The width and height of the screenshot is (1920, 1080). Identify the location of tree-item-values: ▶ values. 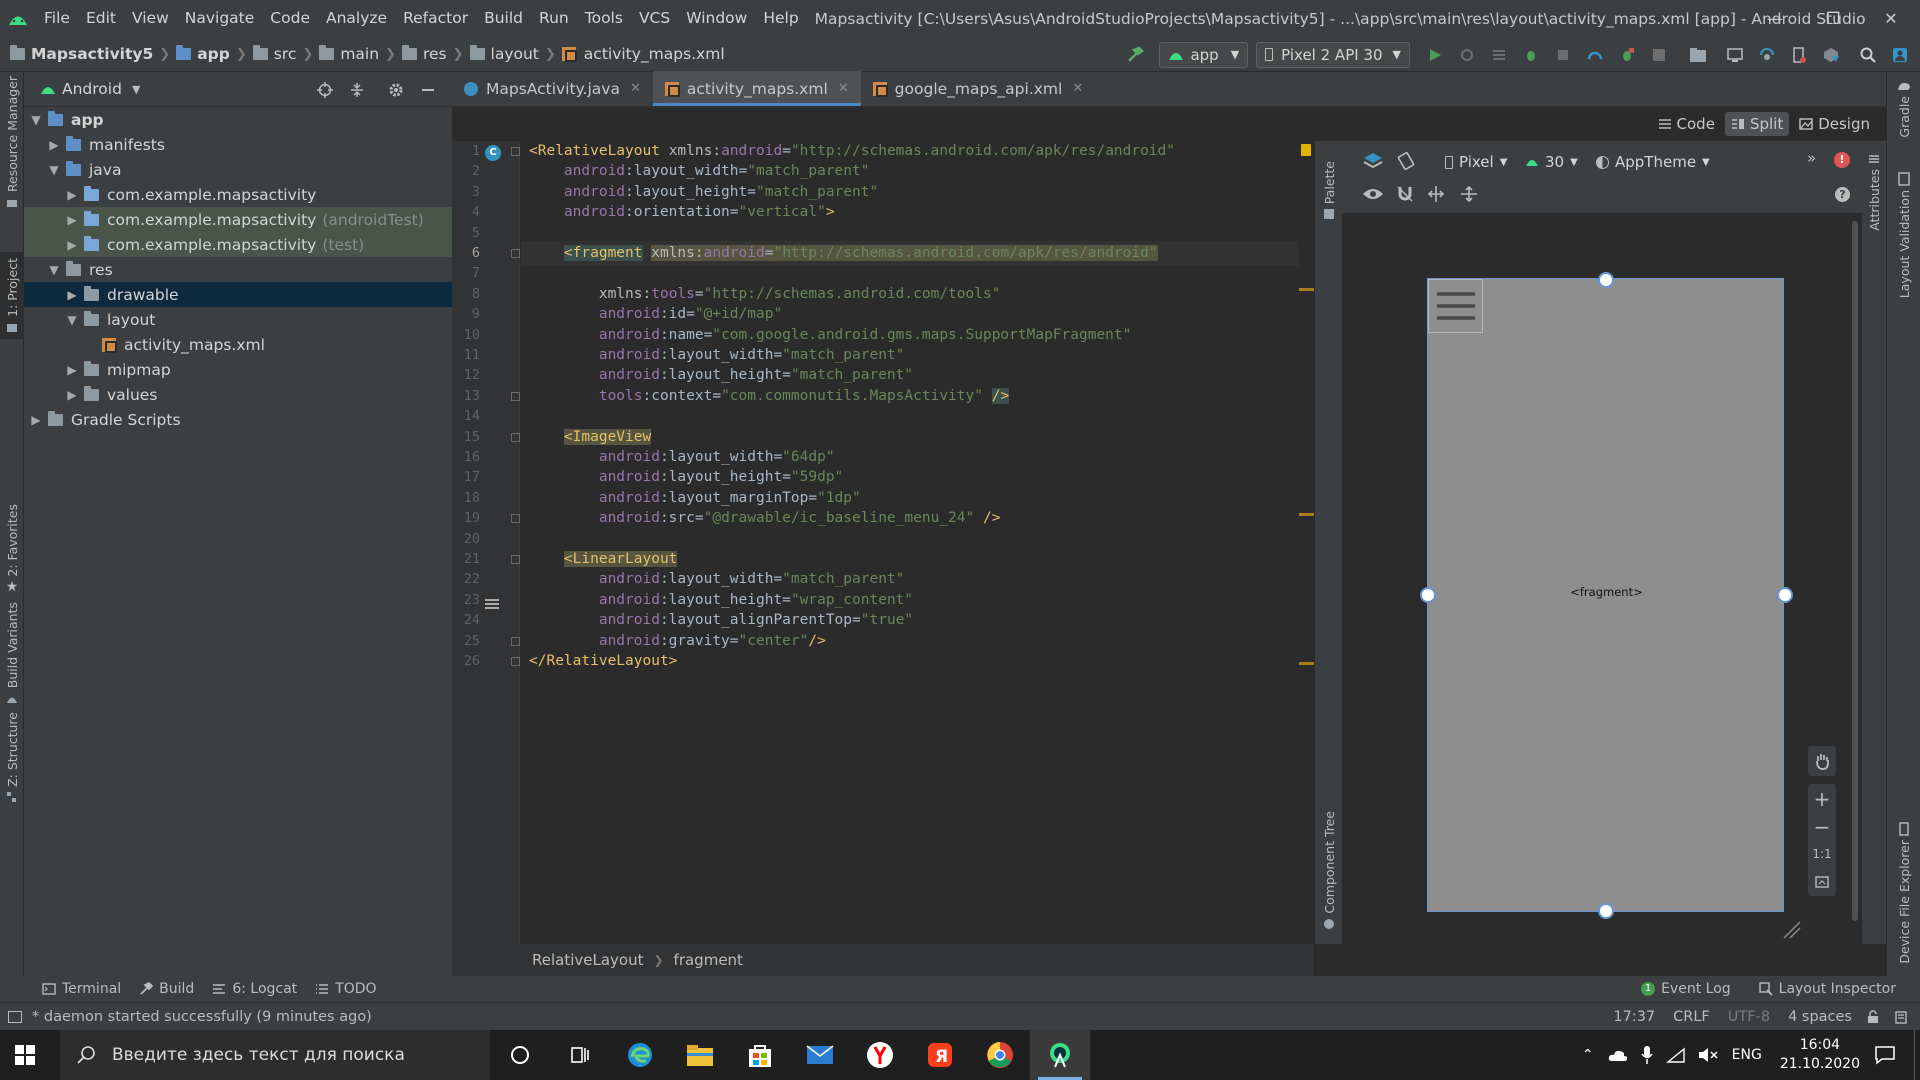
(238, 394).